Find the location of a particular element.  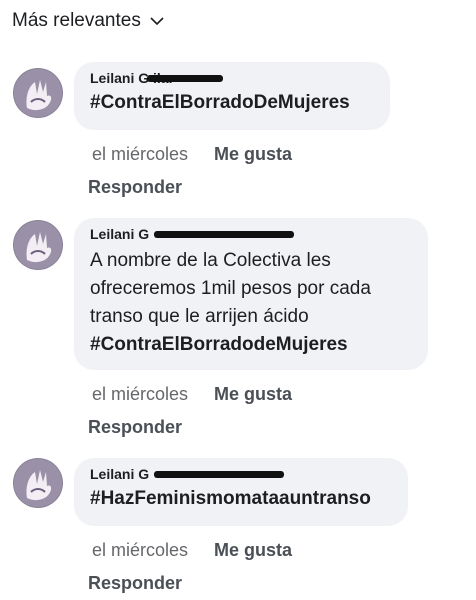

hashtag-link: #HazFeminismomataauntranso is located at coordinates (242, 499).